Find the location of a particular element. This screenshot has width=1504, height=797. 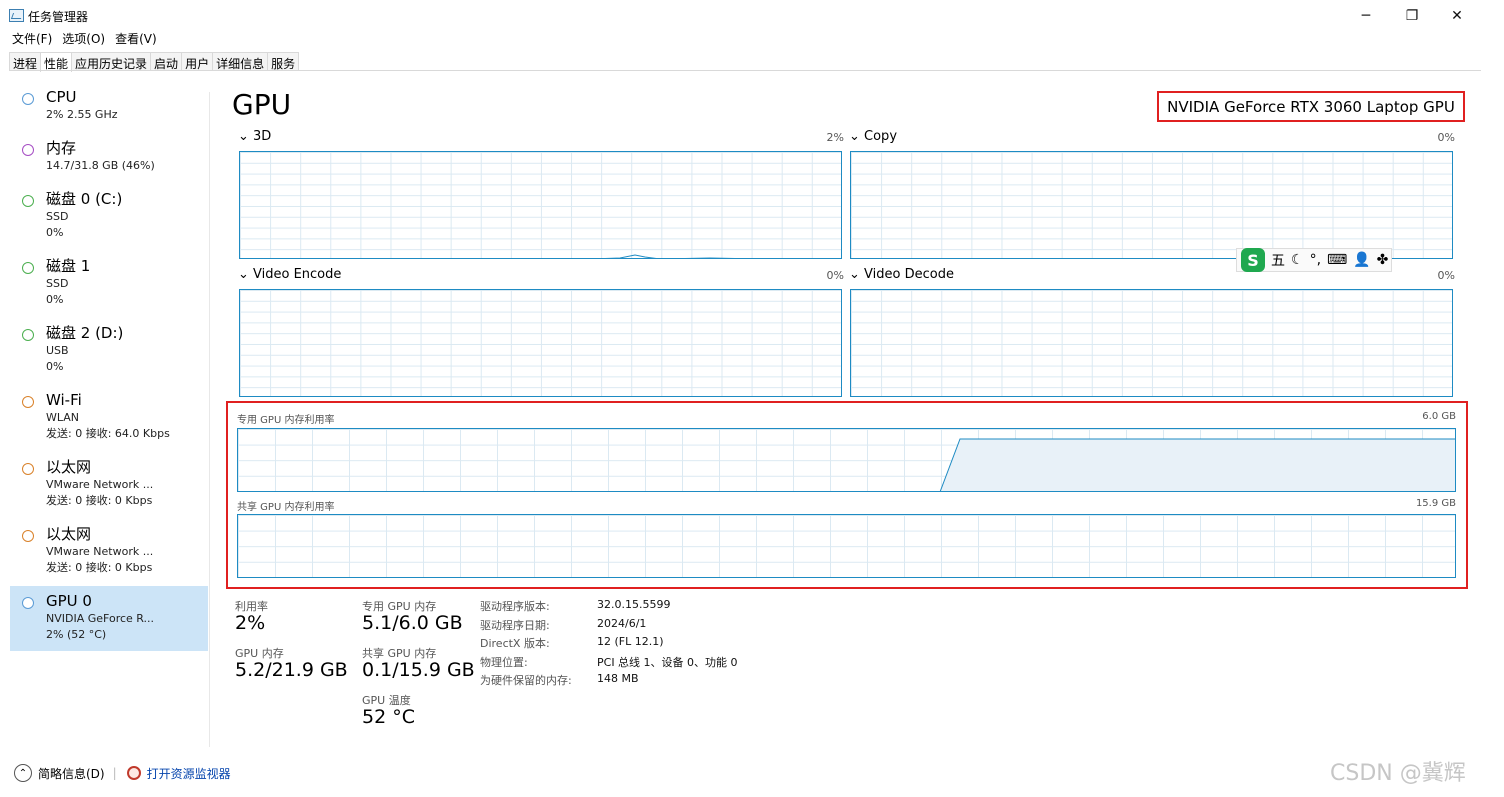

sidebar-item-title: Wi-Fi is located at coordinates (64, 400).